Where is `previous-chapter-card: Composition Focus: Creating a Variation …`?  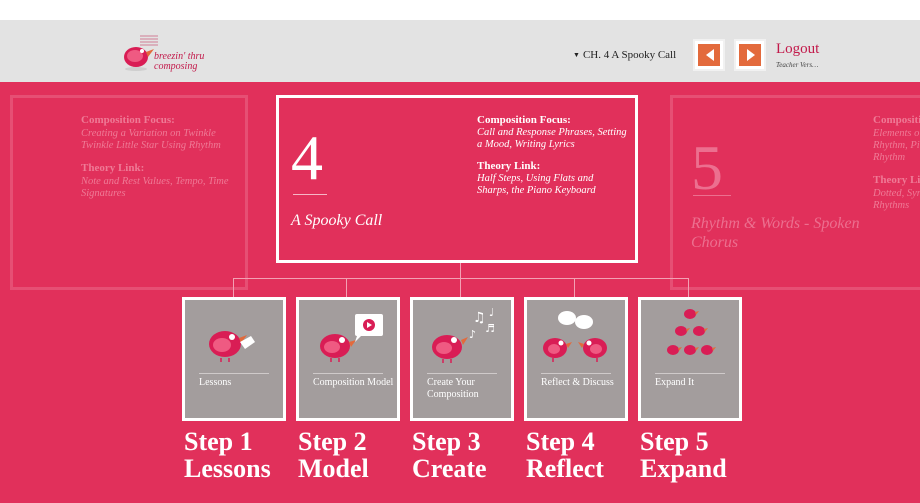 previous-chapter-card: Composition Focus: Creating a Variation … is located at coordinates (129, 192).